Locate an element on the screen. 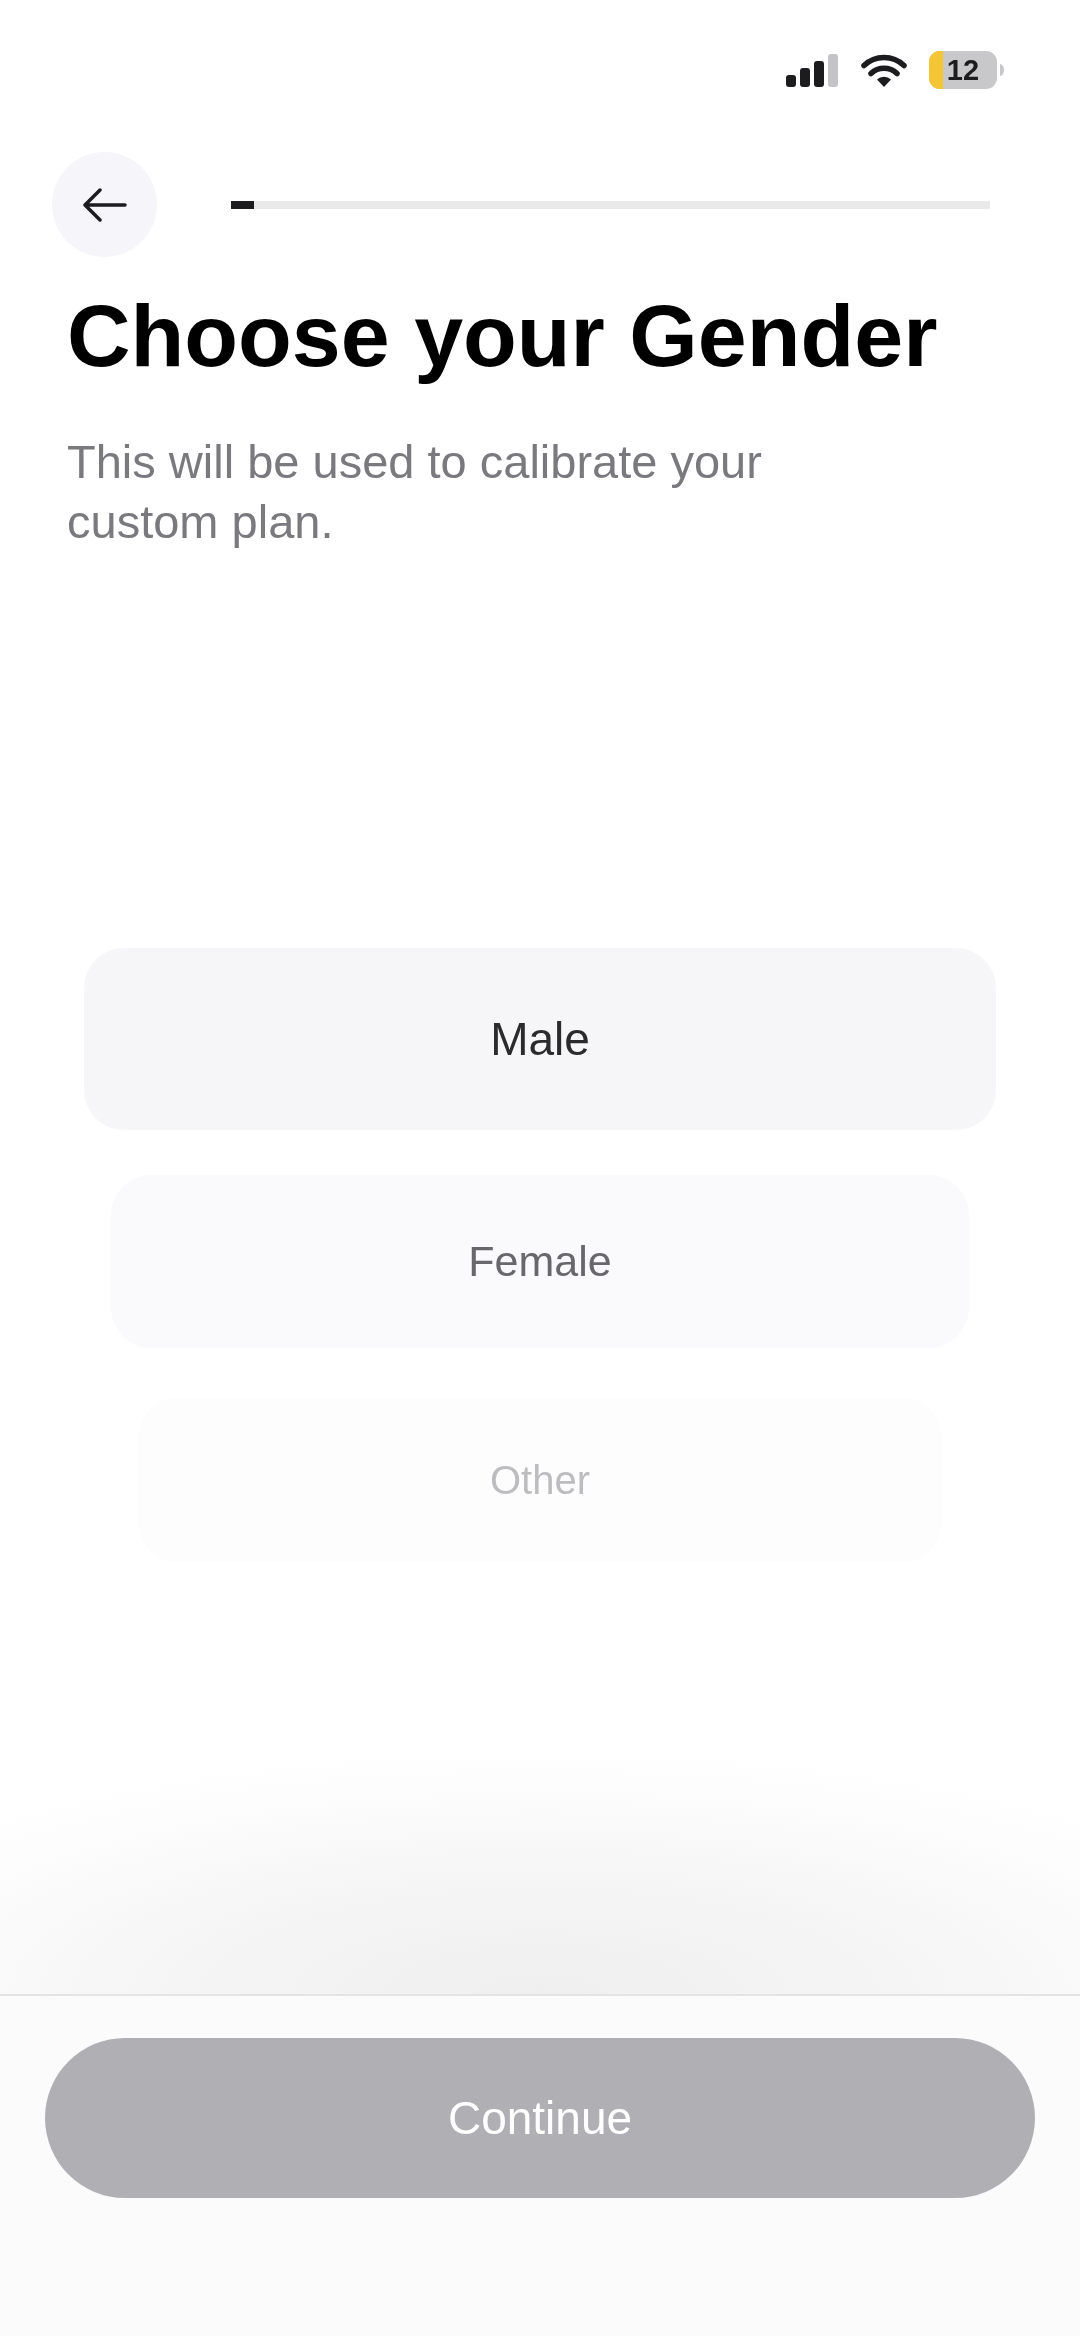  page-subtitle: This will be used to calibrate your custom plan. is located at coordinates (415, 492).